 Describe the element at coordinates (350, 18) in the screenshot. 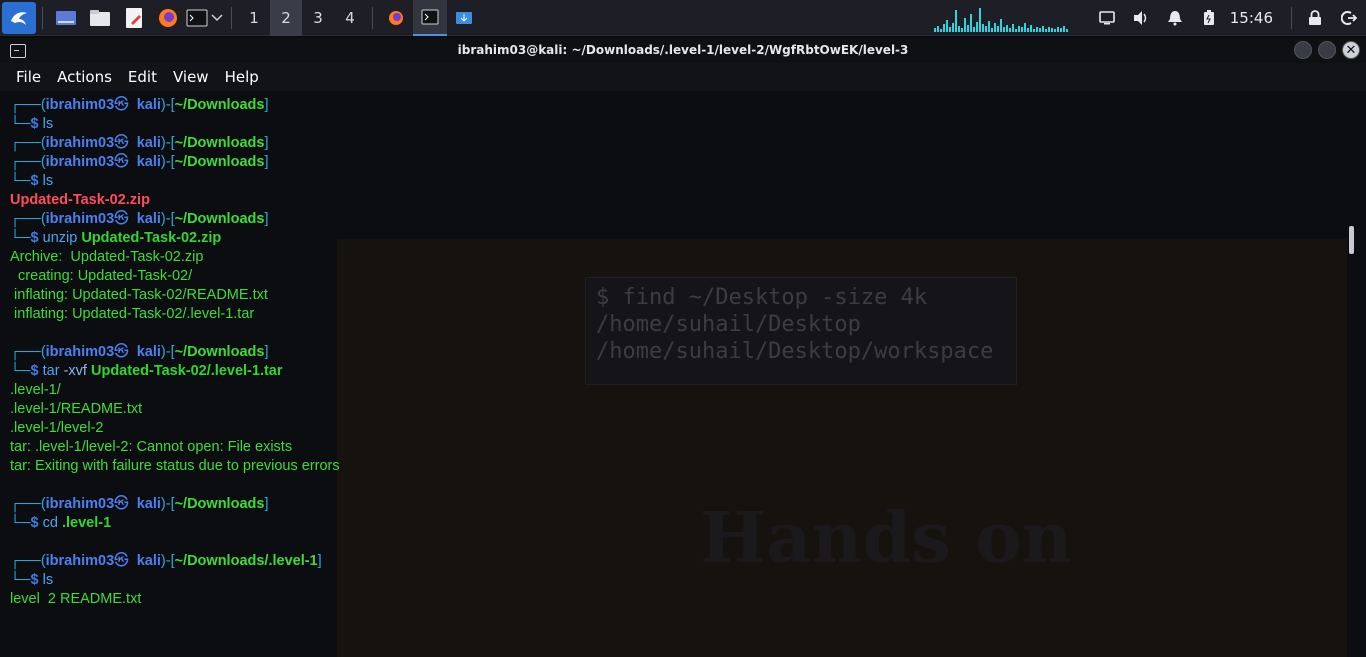

I see `workspace-4: 4` at that location.